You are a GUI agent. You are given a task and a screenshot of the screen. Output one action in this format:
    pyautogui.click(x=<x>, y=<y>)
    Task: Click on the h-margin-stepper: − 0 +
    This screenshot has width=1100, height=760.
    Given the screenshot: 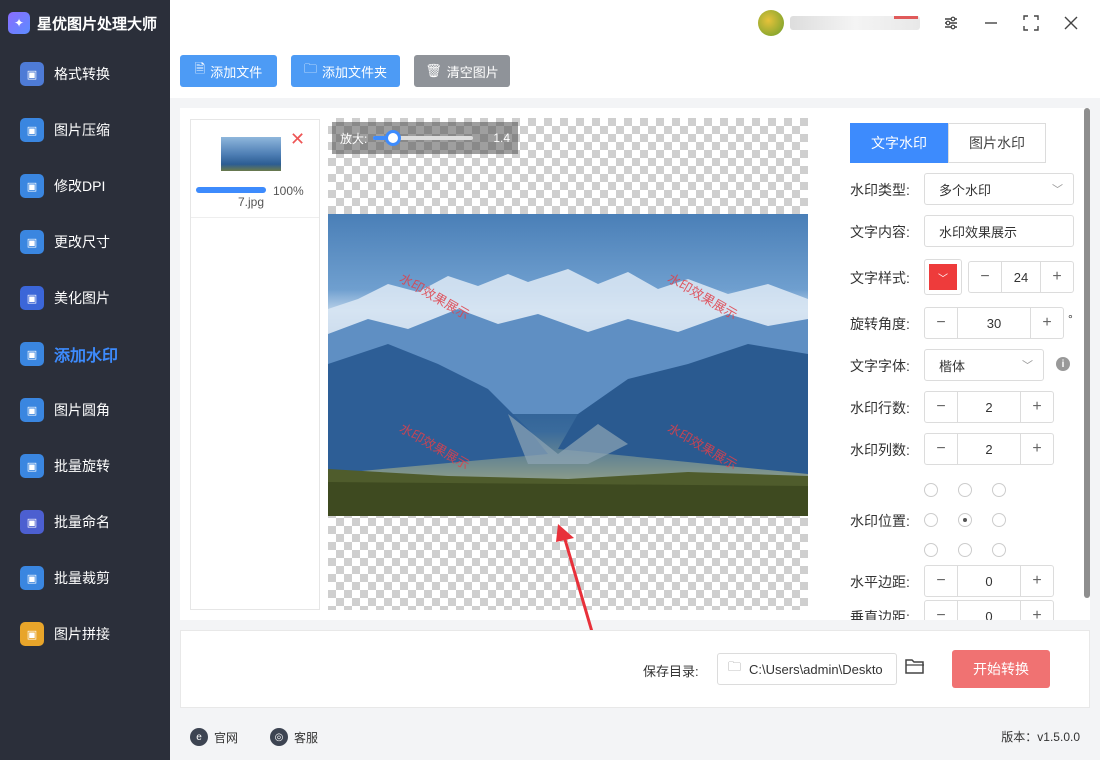 What is the action you would take?
    pyautogui.click(x=989, y=581)
    